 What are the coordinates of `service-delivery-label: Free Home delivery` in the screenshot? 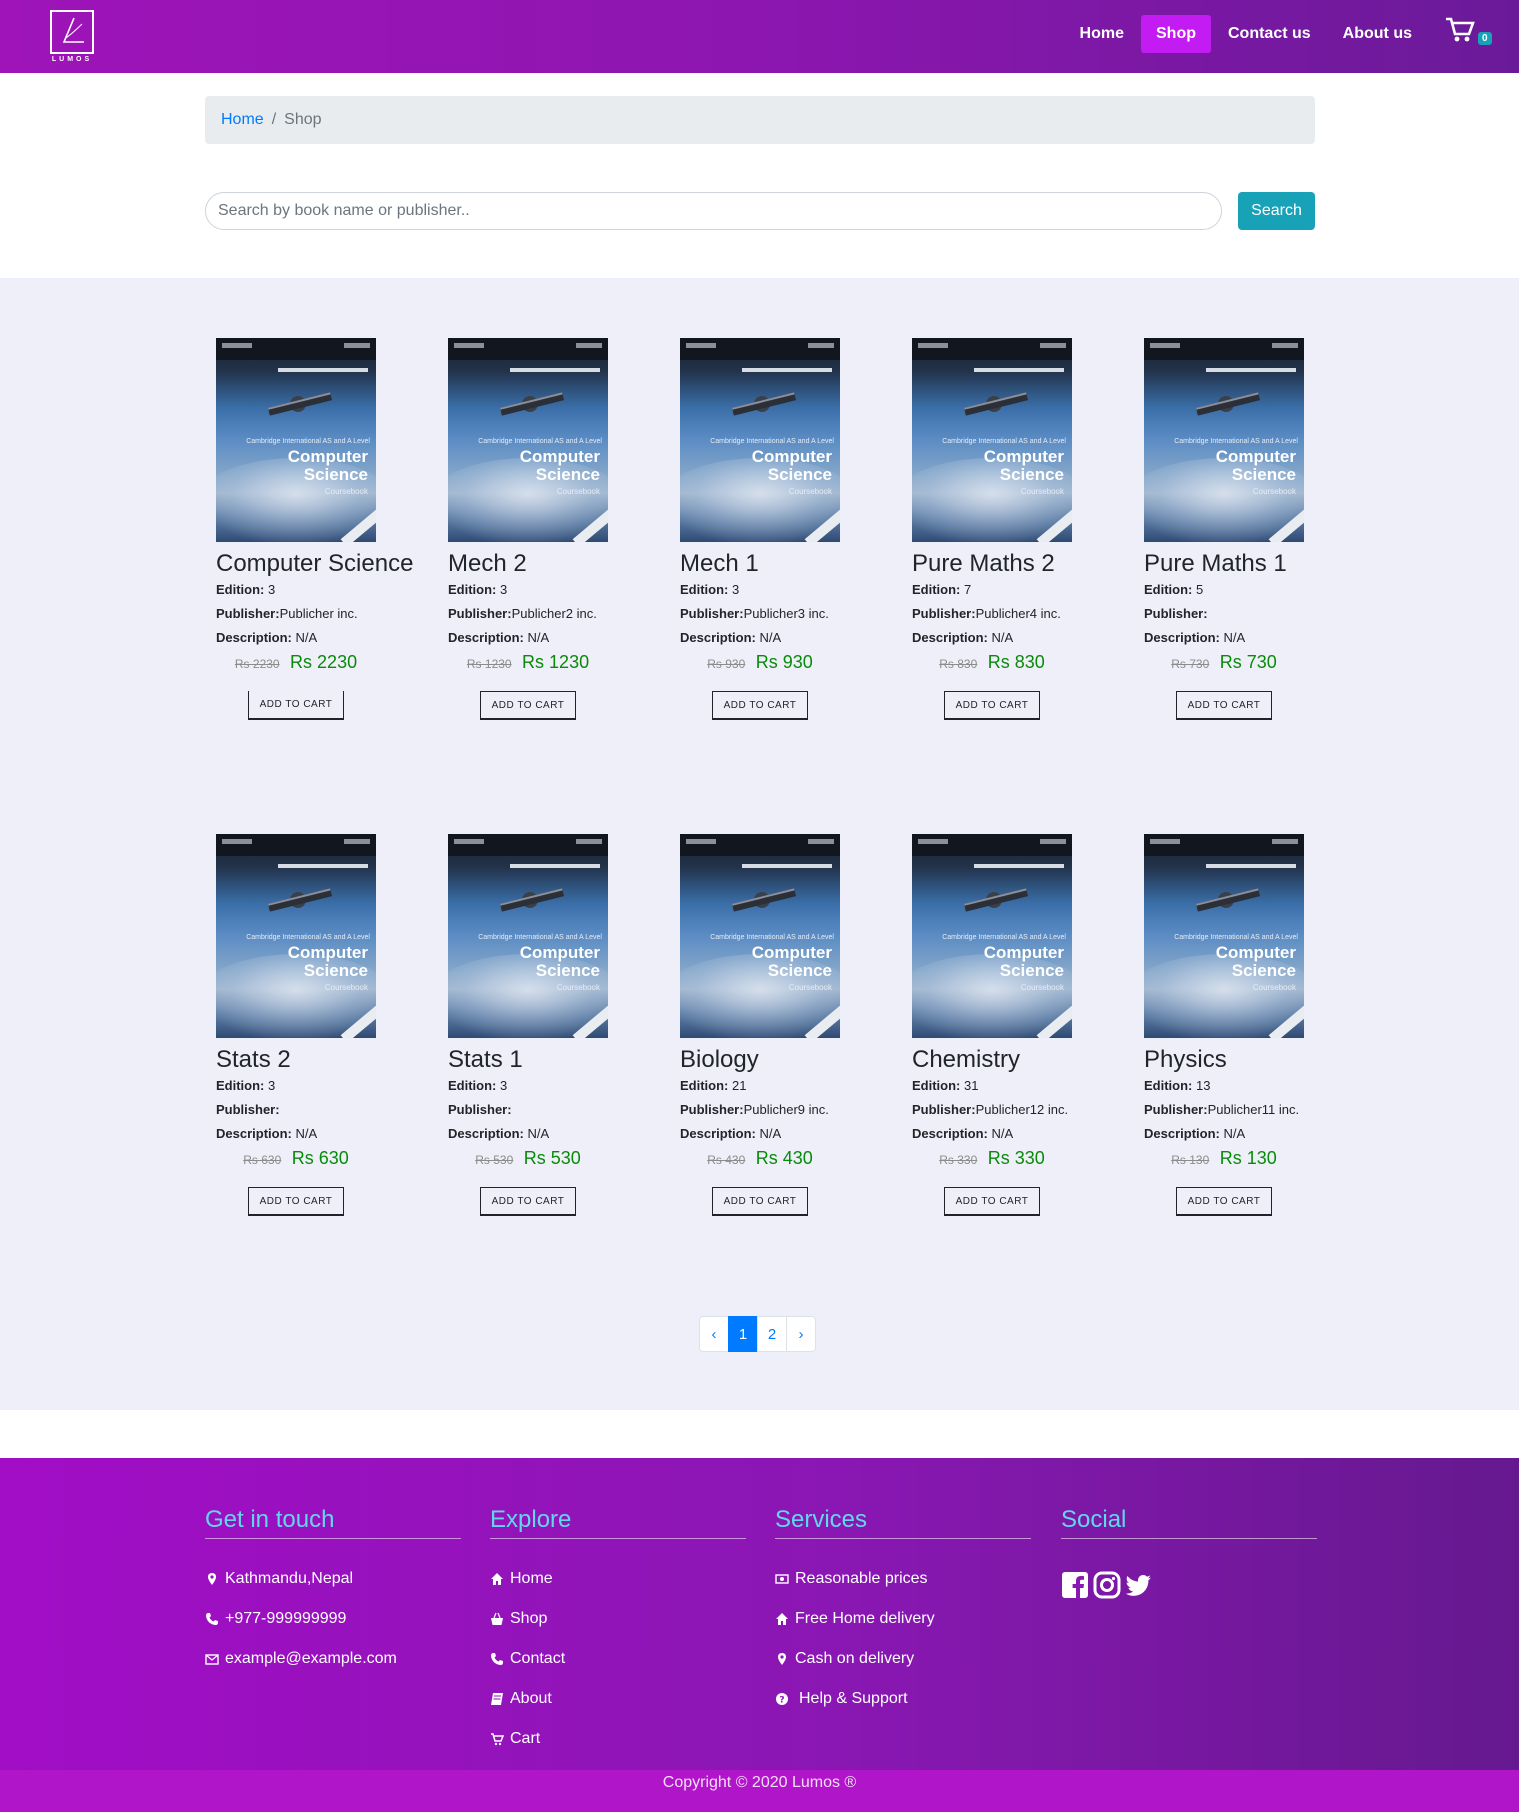 It's located at (865, 1618).